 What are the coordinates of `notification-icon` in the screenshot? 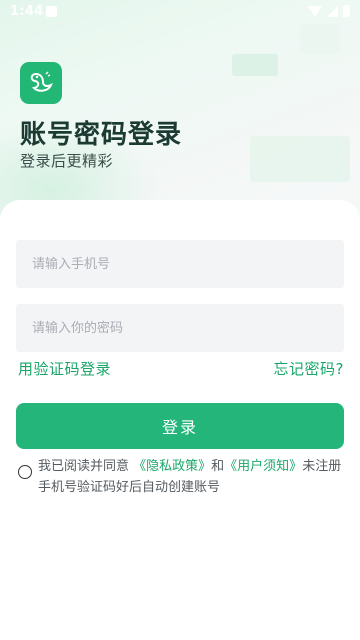 It's located at (51, 11).